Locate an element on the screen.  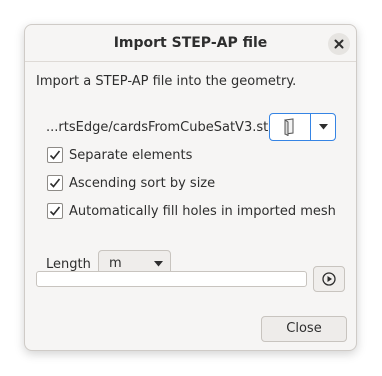
file-open-icon is located at coordinates (289, 127).